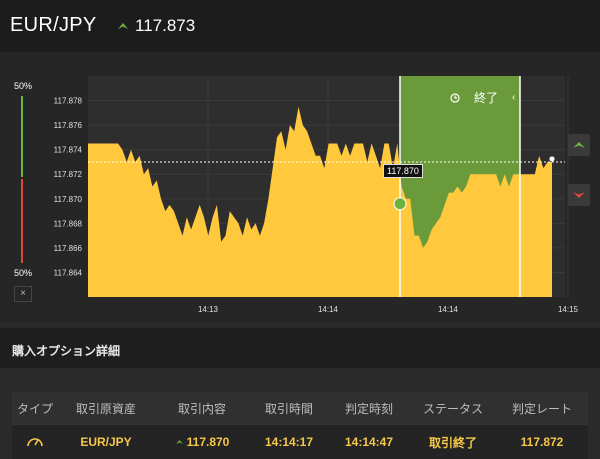 This screenshot has width=600, height=459. I want to click on header-judge-time: 判定時刻, so click(368, 408).